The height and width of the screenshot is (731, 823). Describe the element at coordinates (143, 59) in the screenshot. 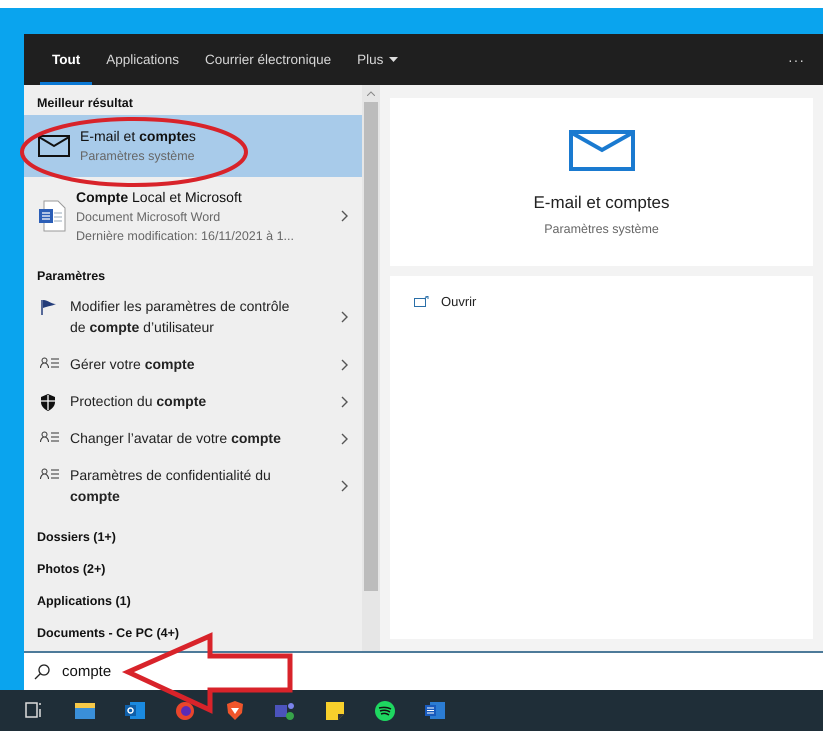

I see `tab: Applications` at that location.